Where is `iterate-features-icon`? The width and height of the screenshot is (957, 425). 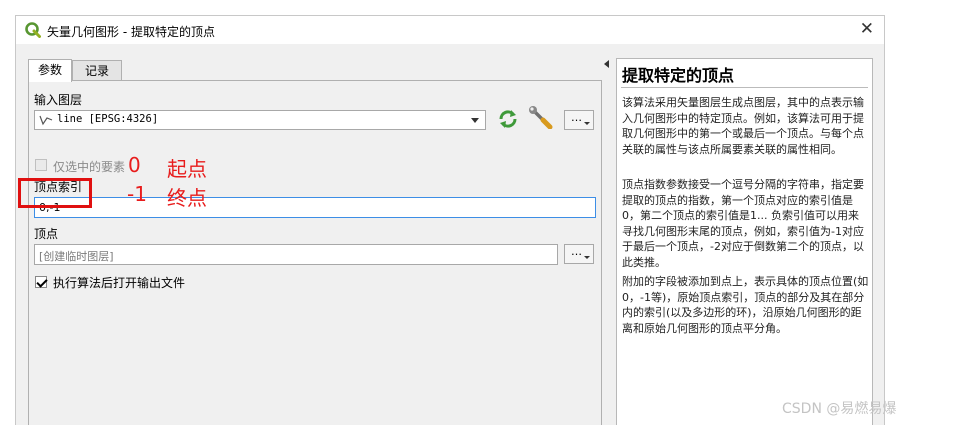 iterate-features-icon is located at coordinates (508, 119).